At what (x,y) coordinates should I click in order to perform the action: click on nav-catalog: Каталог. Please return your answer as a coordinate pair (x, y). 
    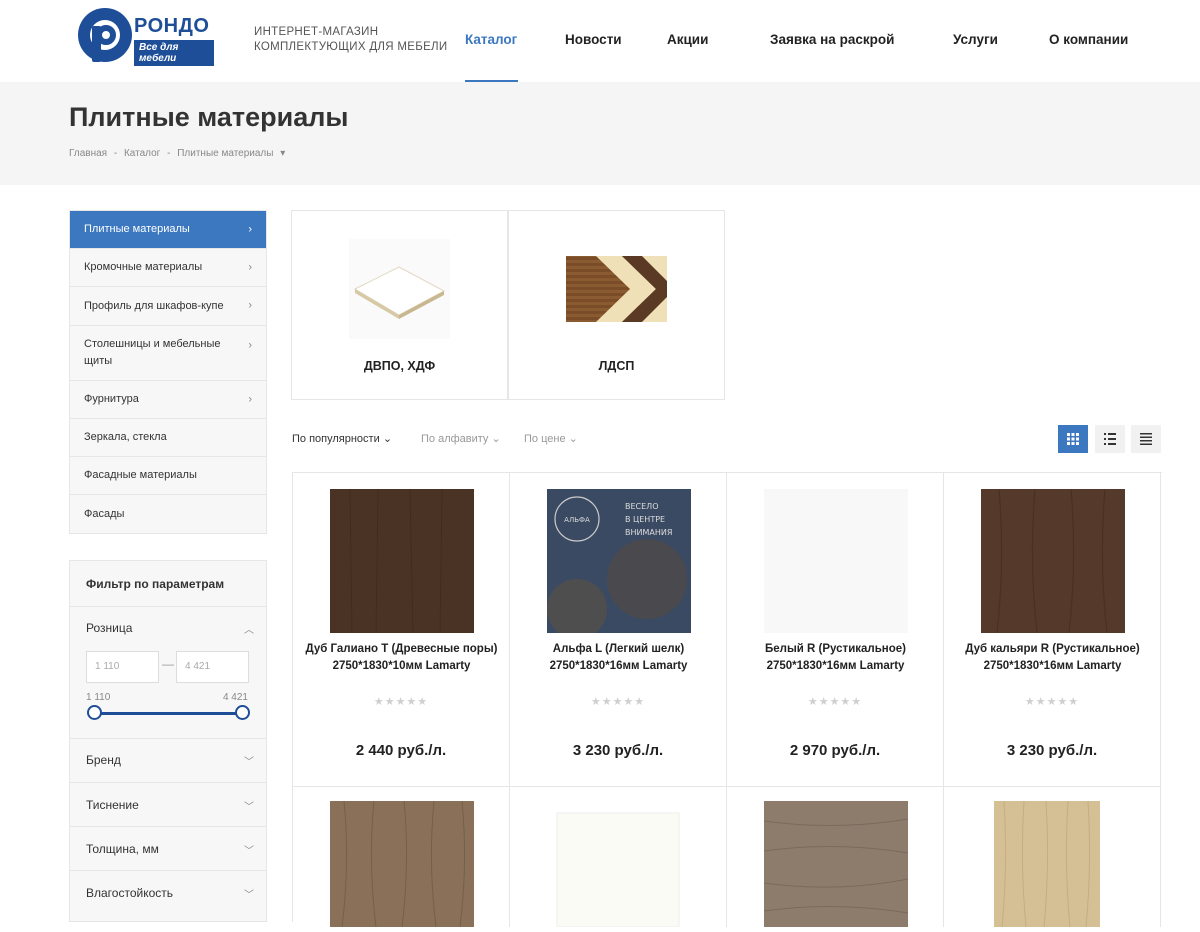
    Looking at the image, I should click on (491, 39).